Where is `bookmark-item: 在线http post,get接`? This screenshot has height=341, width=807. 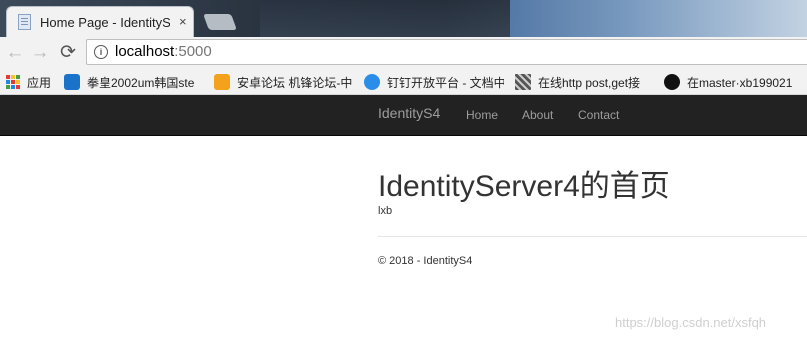
bookmark-item: 在线http post,get接 is located at coordinates (584, 82).